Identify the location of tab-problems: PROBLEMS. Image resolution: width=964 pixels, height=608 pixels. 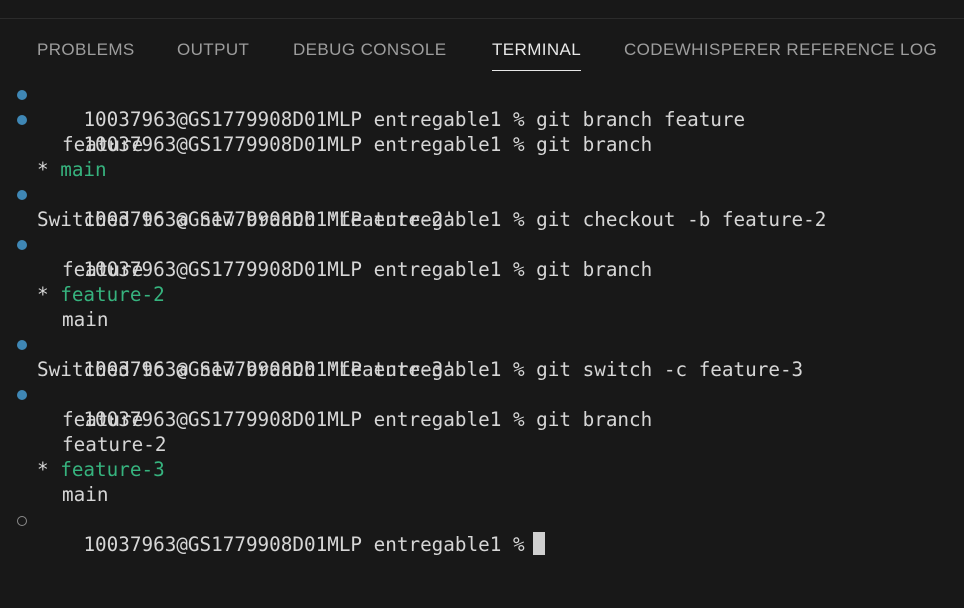
(86, 54).